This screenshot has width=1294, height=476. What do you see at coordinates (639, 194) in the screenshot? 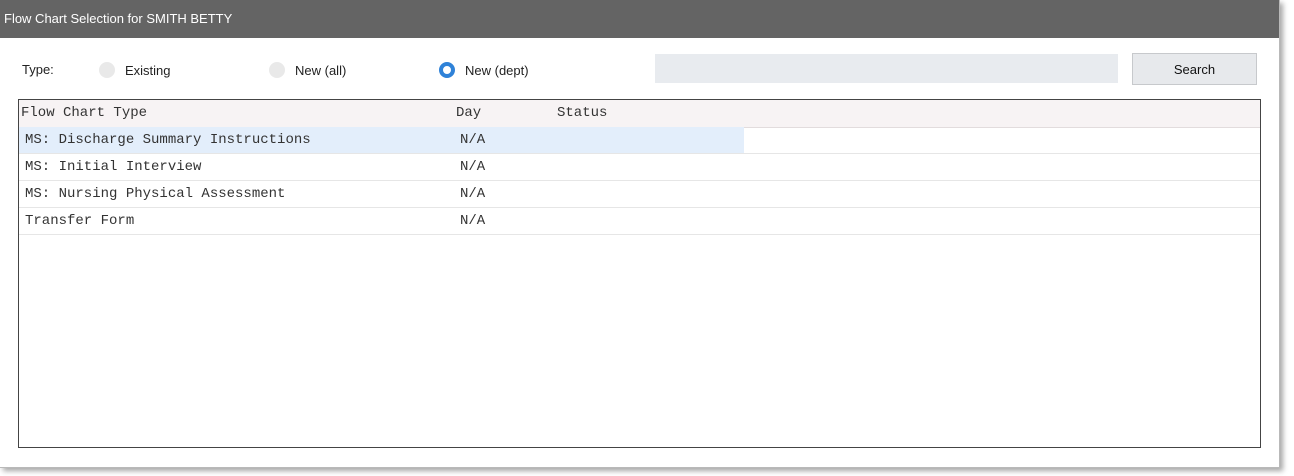
I see `table-row: MS: Nursing Physical Assessment N/A` at bounding box center [639, 194].